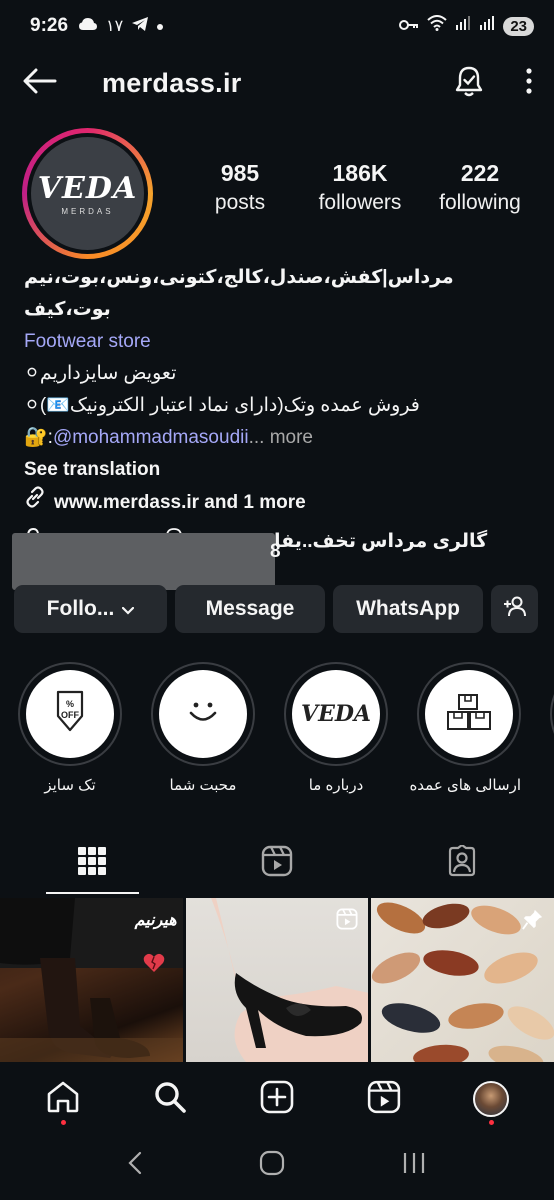  I want to click on veda-logo-icon: VEDA, so click(336, 714).